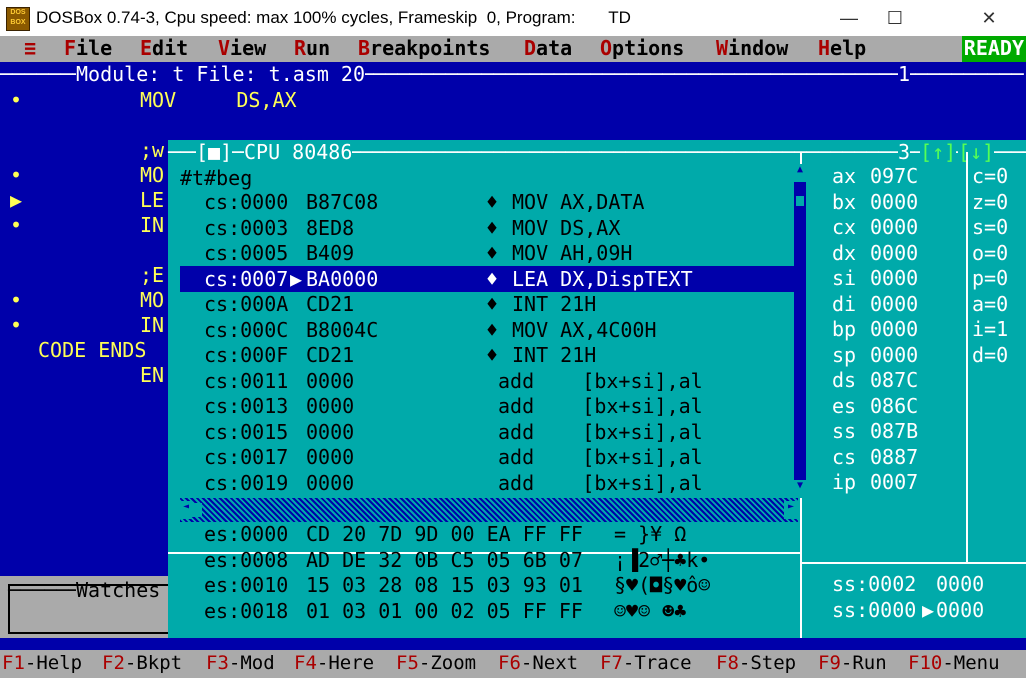 The image size is (1026, 678). What do you see at coordinates (246, 355) in the screenshot?
I see `code-address: cs:000F` at bounding box center [246, 355].